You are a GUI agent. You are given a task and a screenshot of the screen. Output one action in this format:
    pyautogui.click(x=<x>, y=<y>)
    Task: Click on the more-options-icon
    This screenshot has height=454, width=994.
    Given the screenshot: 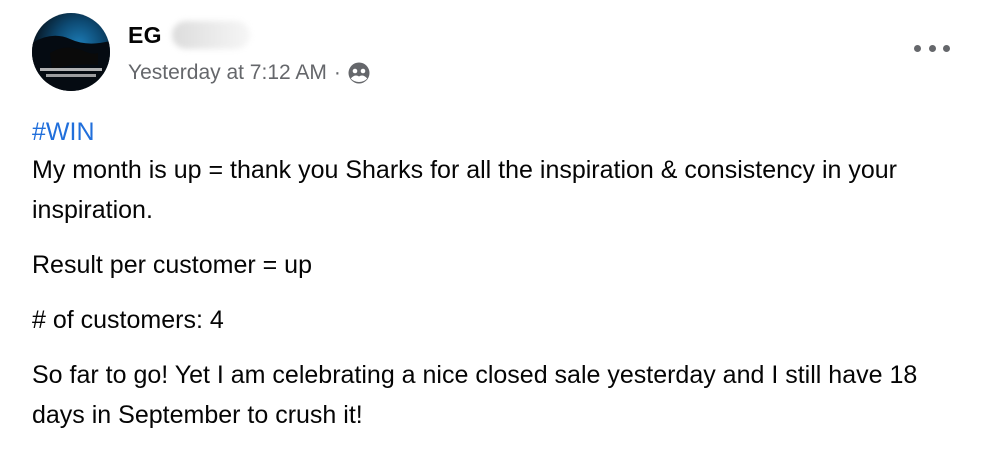 What is the action you would take?
    pyautogui.click(x=932, y=48)
    